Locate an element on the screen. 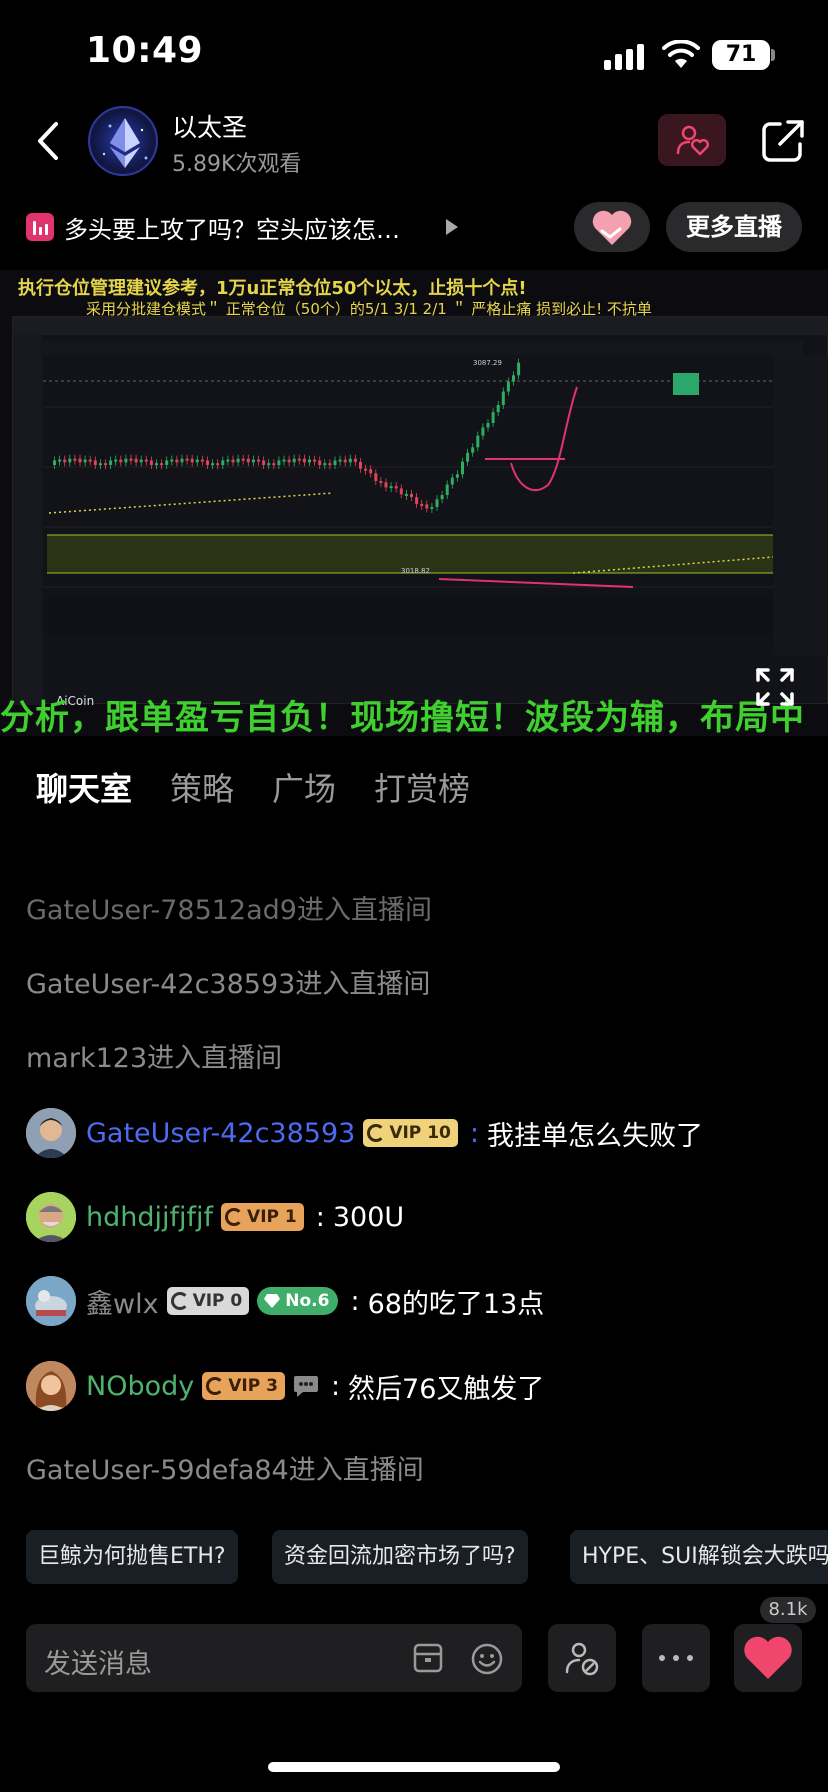 The width and height of the screenshot is (828, 1792). username: hdhdjjfjfjf is located at coordinates (149, 1217).